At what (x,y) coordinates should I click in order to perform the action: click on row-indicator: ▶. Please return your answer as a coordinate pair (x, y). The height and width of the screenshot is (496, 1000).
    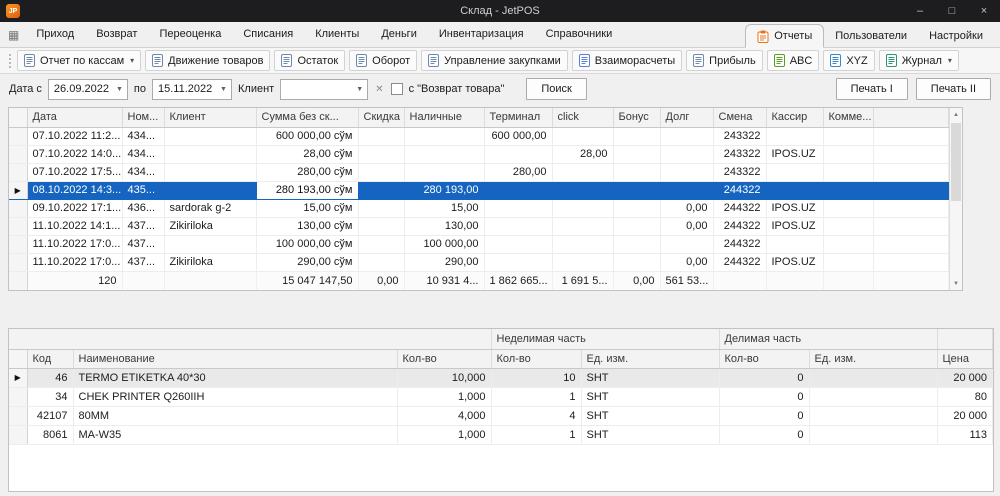
    Looking at the image, I should click on (18, 378).